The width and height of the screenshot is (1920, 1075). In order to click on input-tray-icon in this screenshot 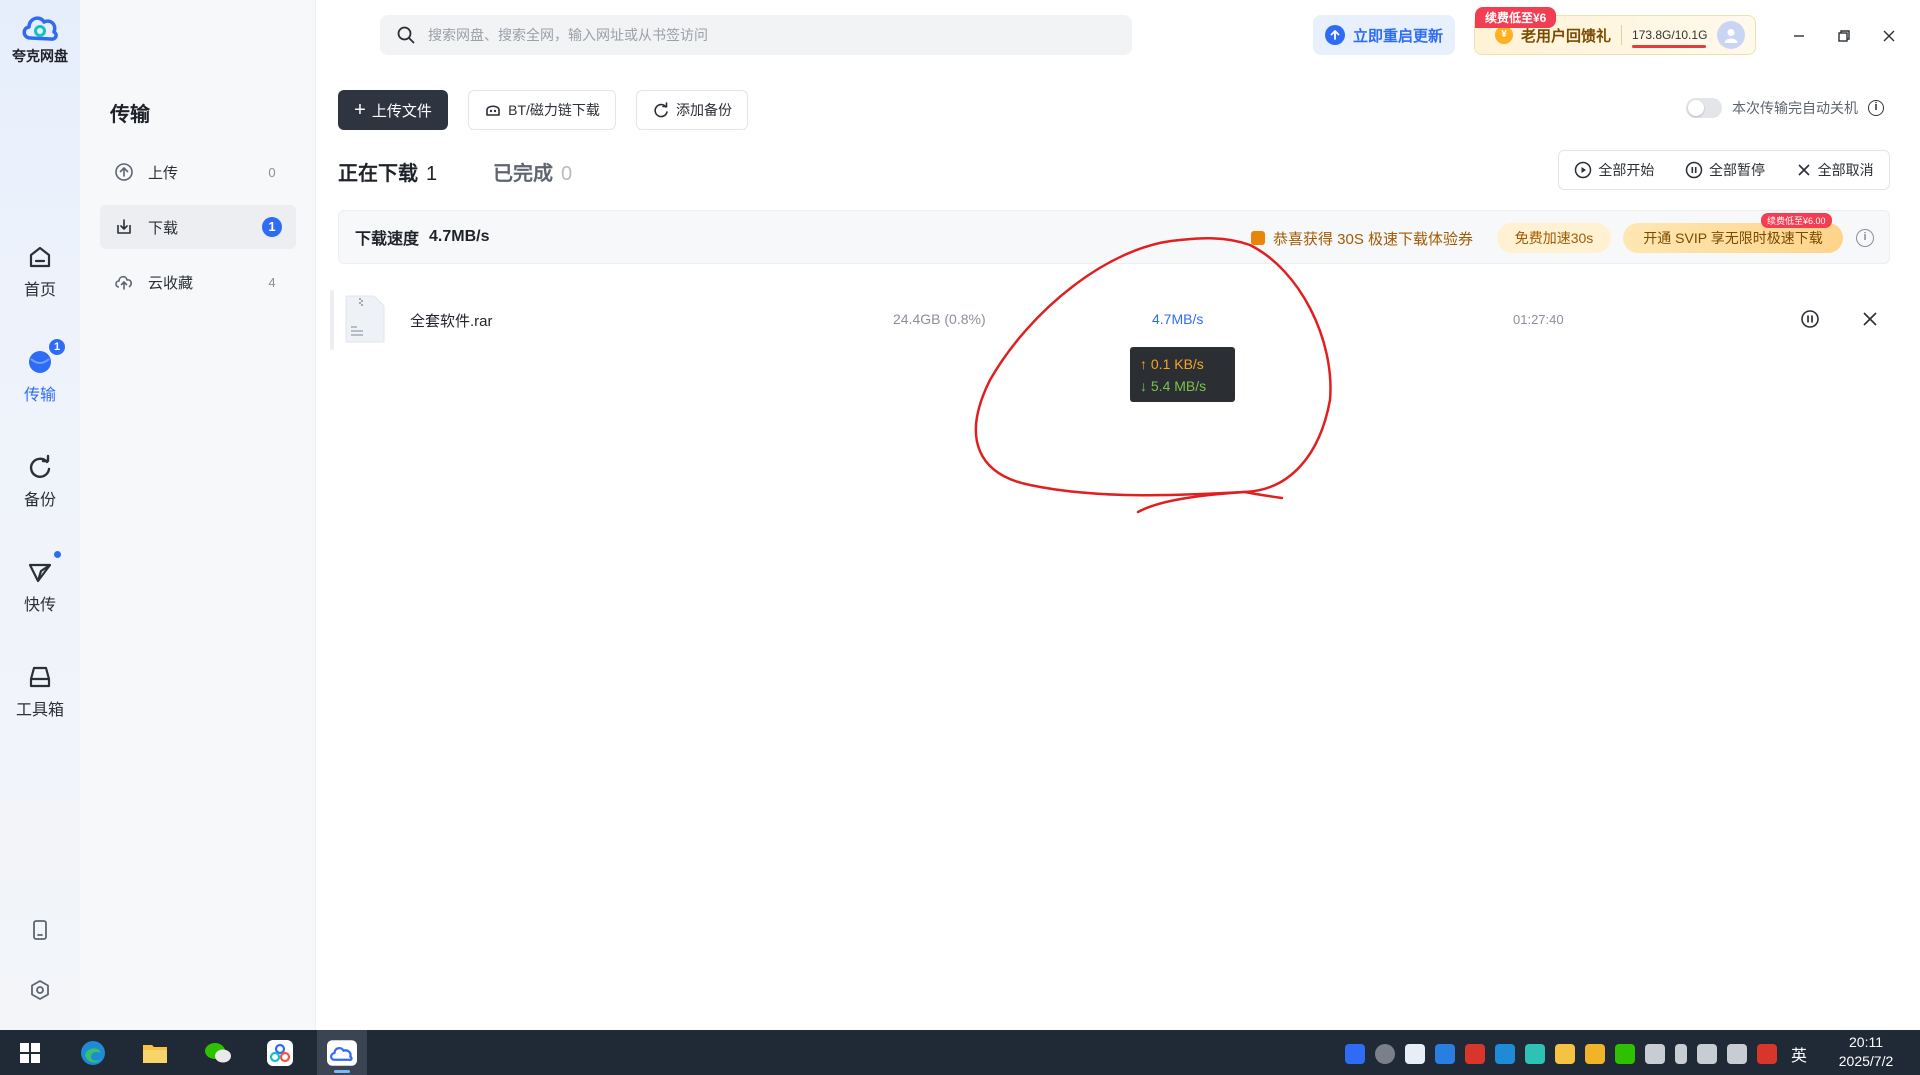, I will do `click(1767, 1054)`.